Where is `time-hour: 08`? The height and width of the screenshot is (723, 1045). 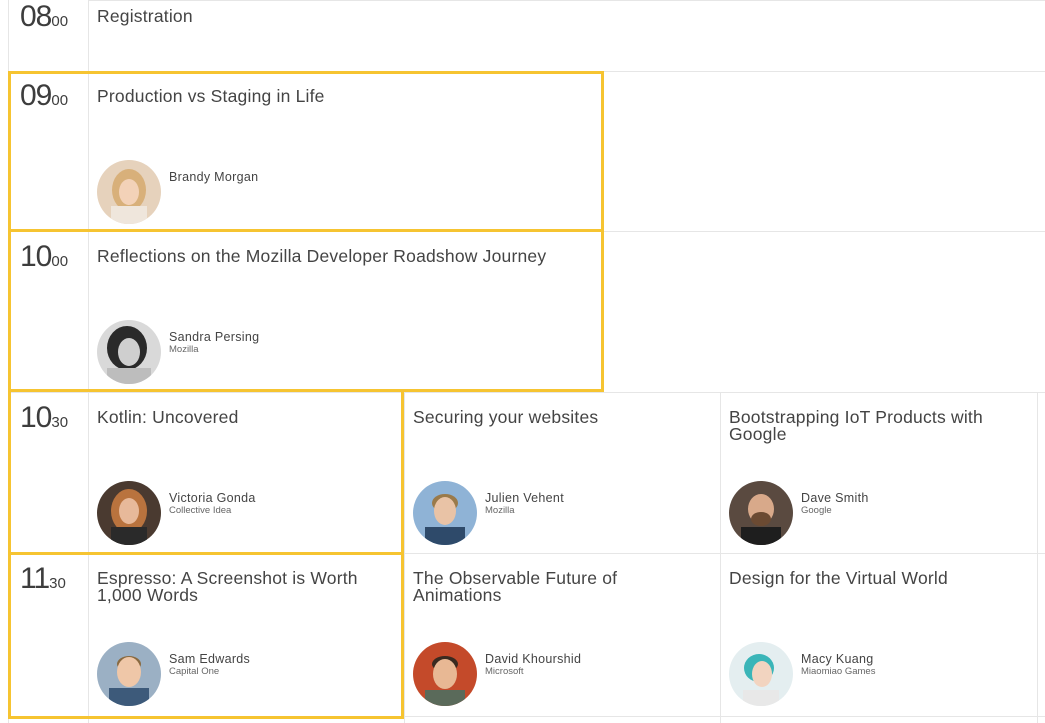 time-hour: 08 is located at coordinates (36, 16).